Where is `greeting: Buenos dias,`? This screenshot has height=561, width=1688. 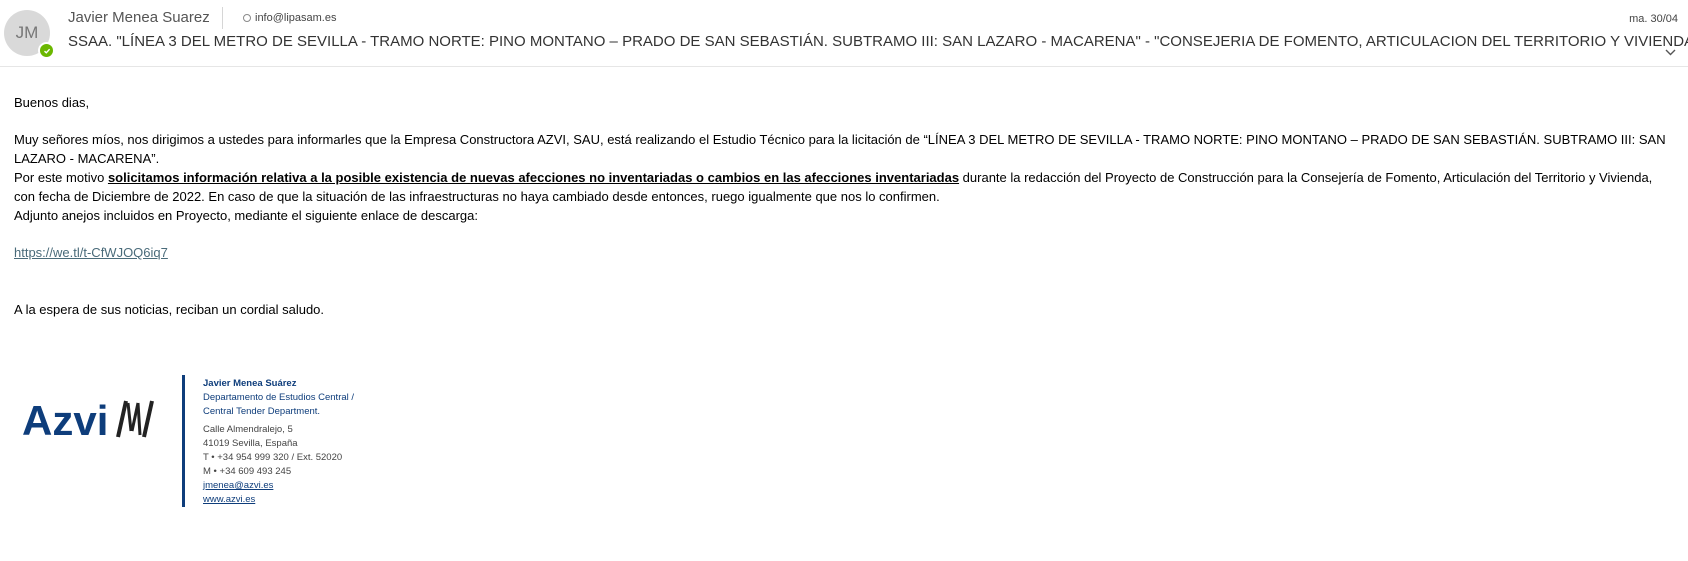 greeting: Buenos dias, is located at coordinates (52, 102).